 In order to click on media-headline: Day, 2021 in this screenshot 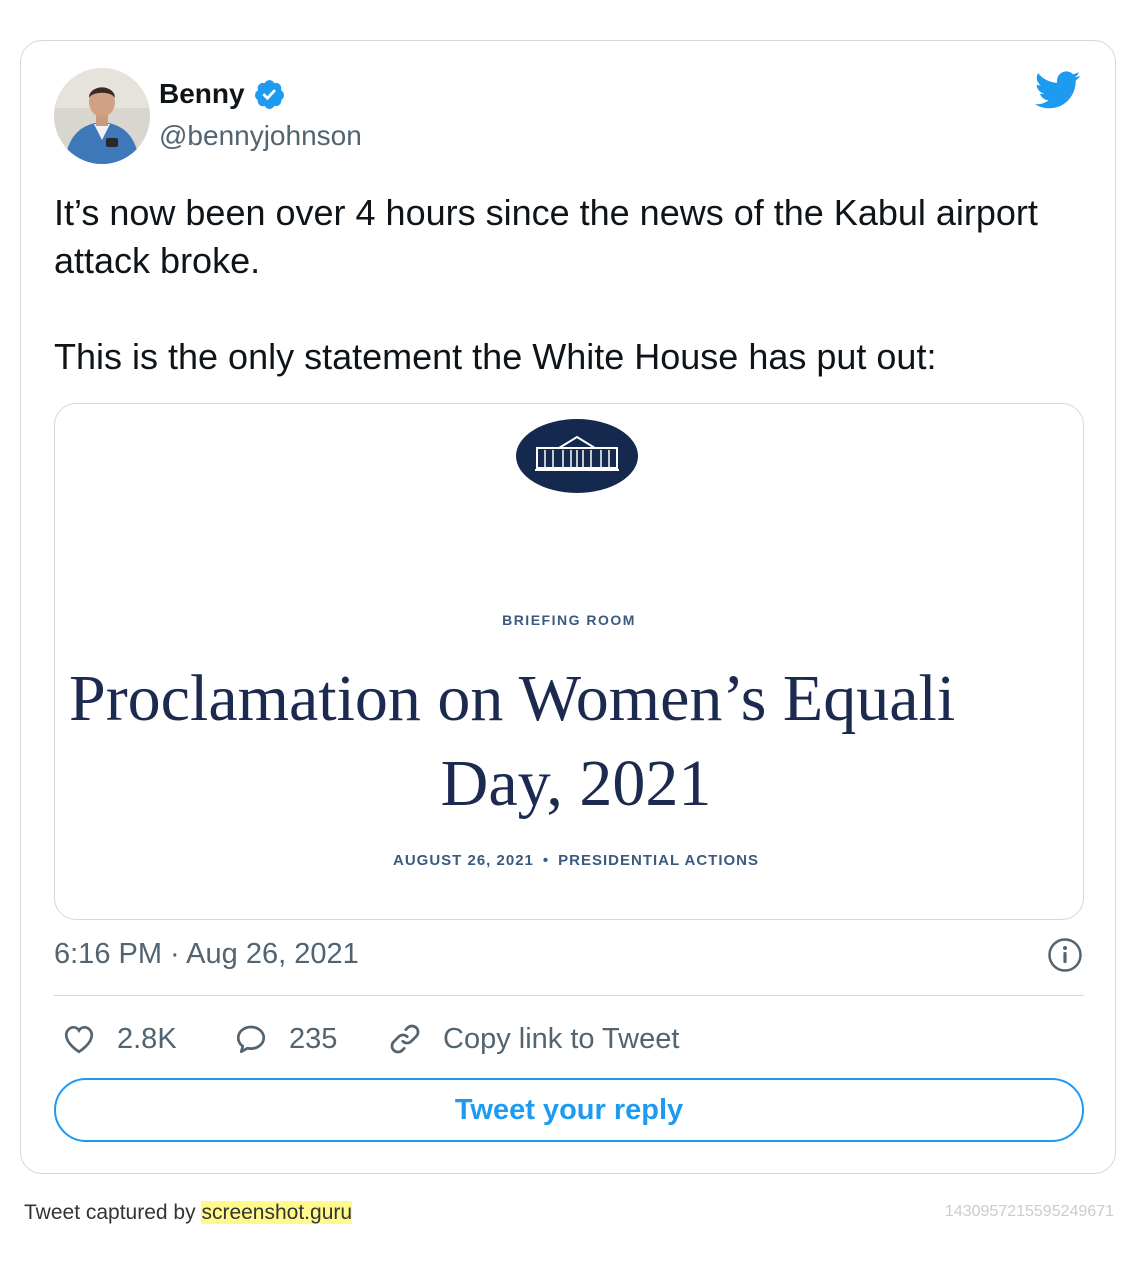, I will do `click(576, 783)`.